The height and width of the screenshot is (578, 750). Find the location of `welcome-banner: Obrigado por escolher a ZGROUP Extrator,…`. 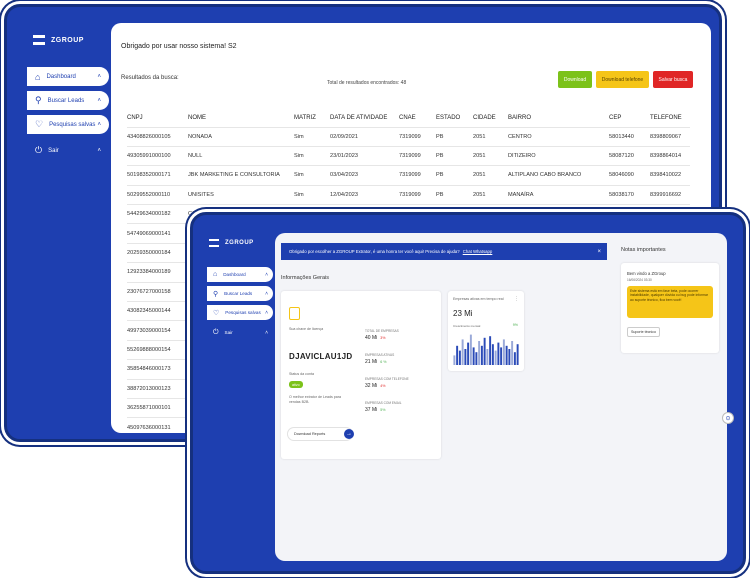

welcome-banner: Obrigado por escolher a ZGROUP Extrator,… is located at coordinates (444, 251).